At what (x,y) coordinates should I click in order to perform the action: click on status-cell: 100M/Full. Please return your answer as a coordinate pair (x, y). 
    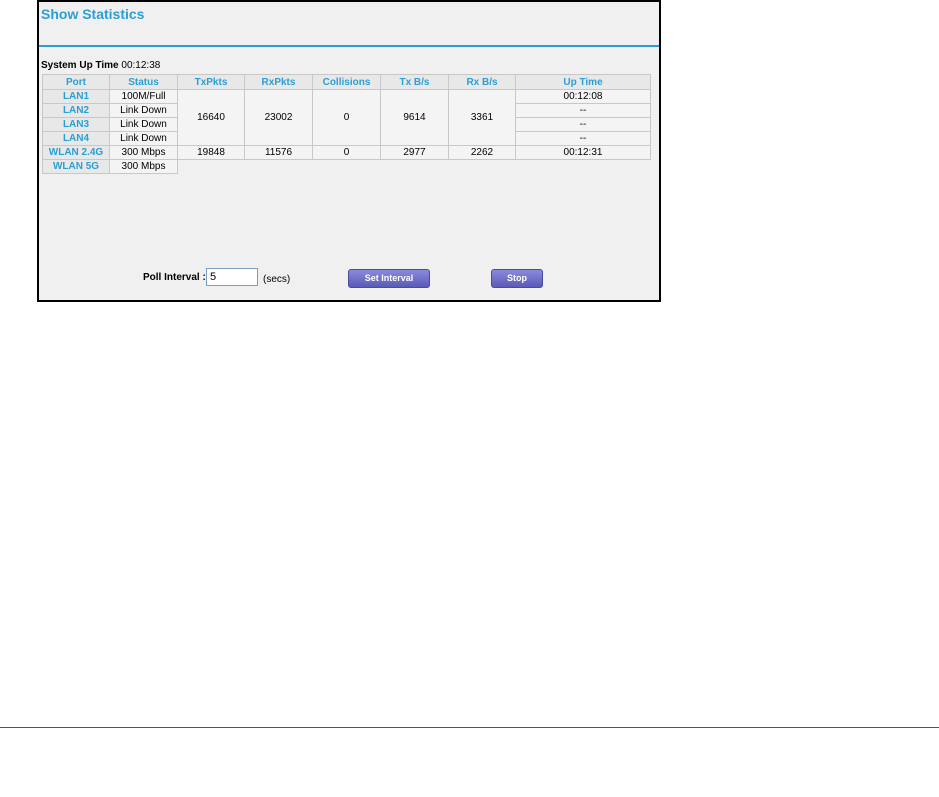
    Looking at the image, I should click on (143, 96).